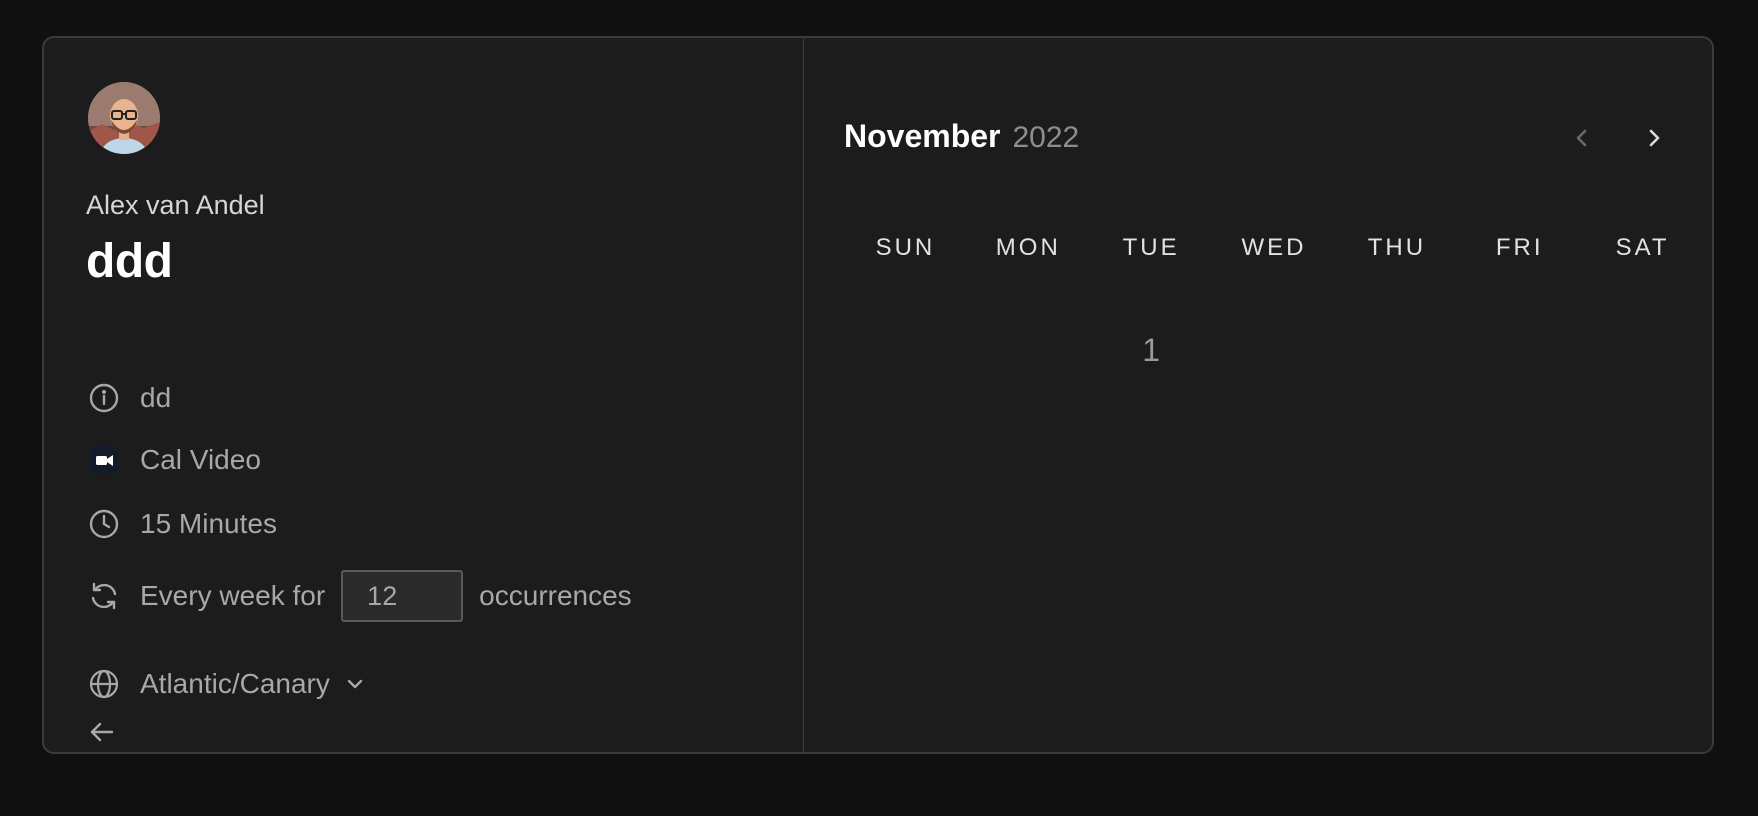 This screenshot has width=1758, height=816. What do you see at coordinates (208, 523) in the screenshot?
I see `event-duration: 15 Minutes` at bounding box center [208, 523].